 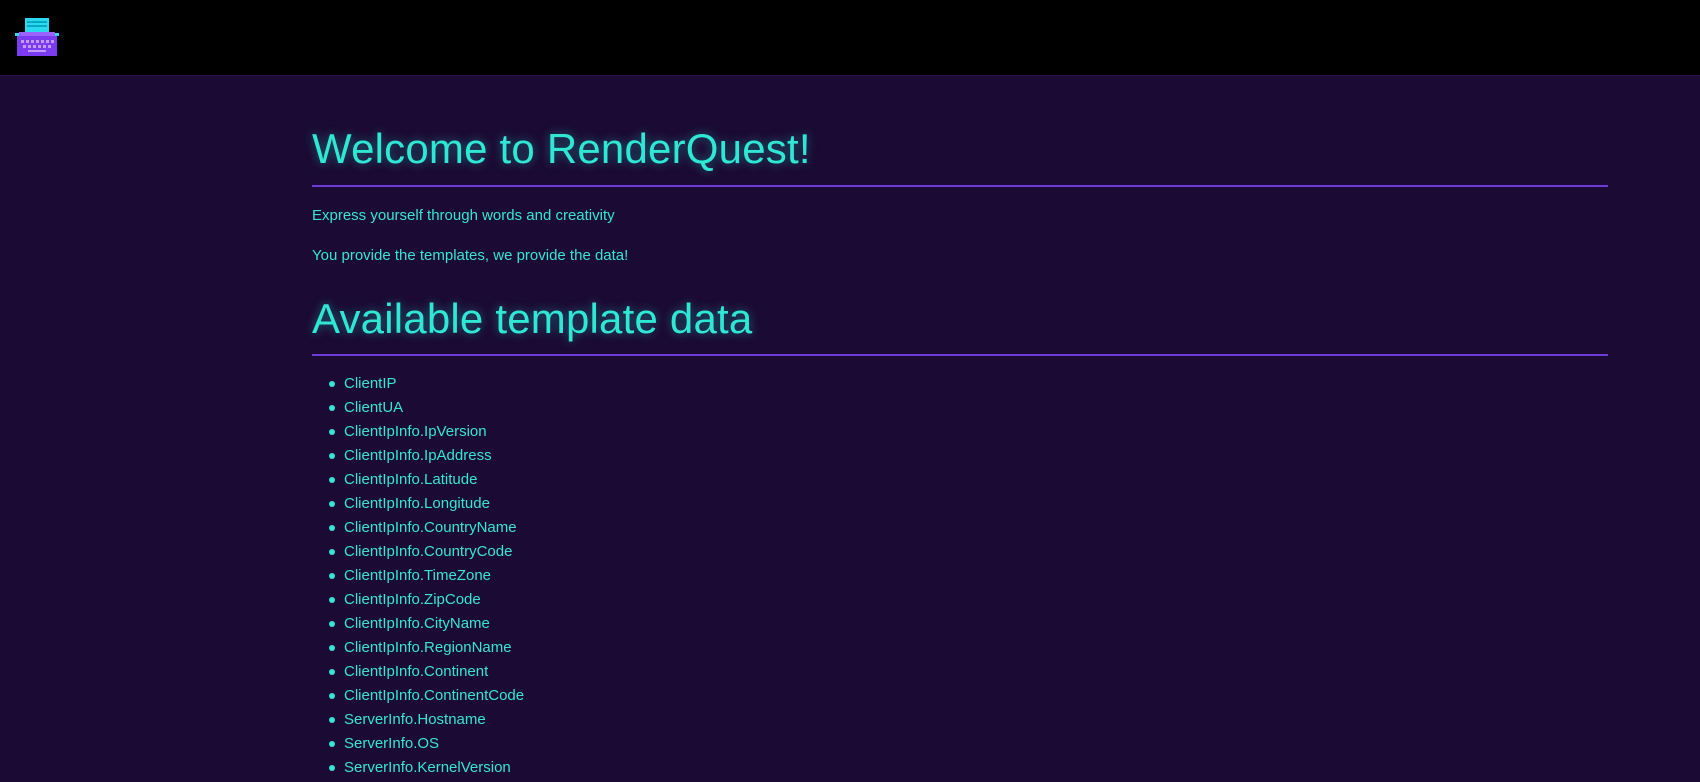 I want to click on list-item: ClientIpInfo.CountryName, so click(x=418, y=529).